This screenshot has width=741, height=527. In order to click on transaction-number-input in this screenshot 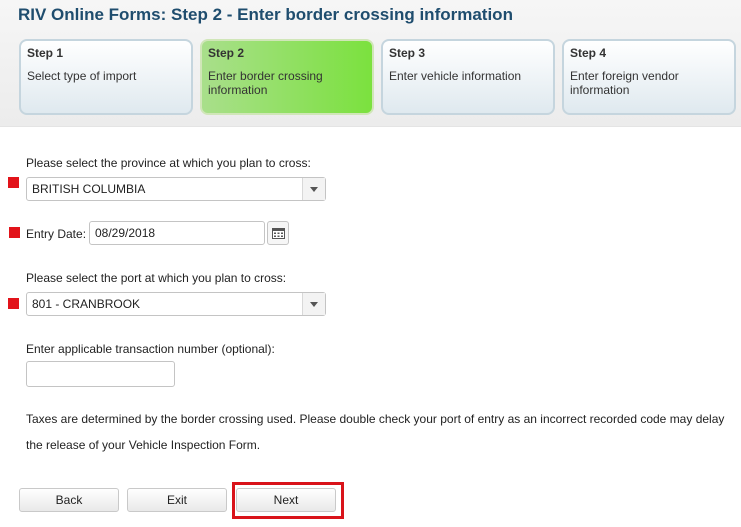, I will do `click(100, 374)`.